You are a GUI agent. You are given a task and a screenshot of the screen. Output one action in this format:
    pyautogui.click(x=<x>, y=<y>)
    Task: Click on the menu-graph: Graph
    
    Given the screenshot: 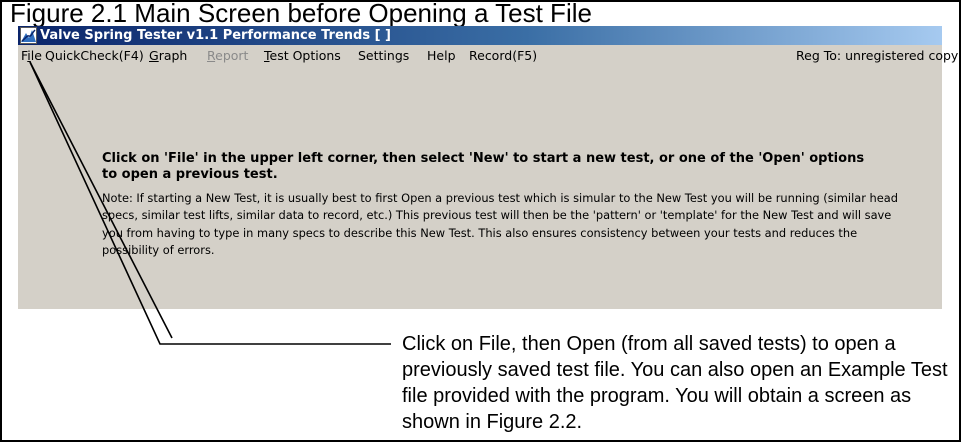 What is the action you would take?
    pyautogui.click(x=168, y=56)
    